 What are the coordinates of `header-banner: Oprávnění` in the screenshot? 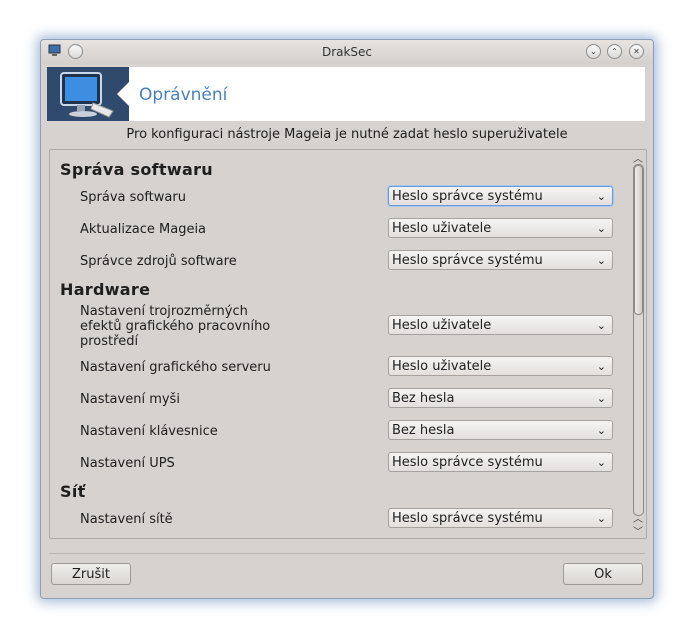 It's located at (346, 94).